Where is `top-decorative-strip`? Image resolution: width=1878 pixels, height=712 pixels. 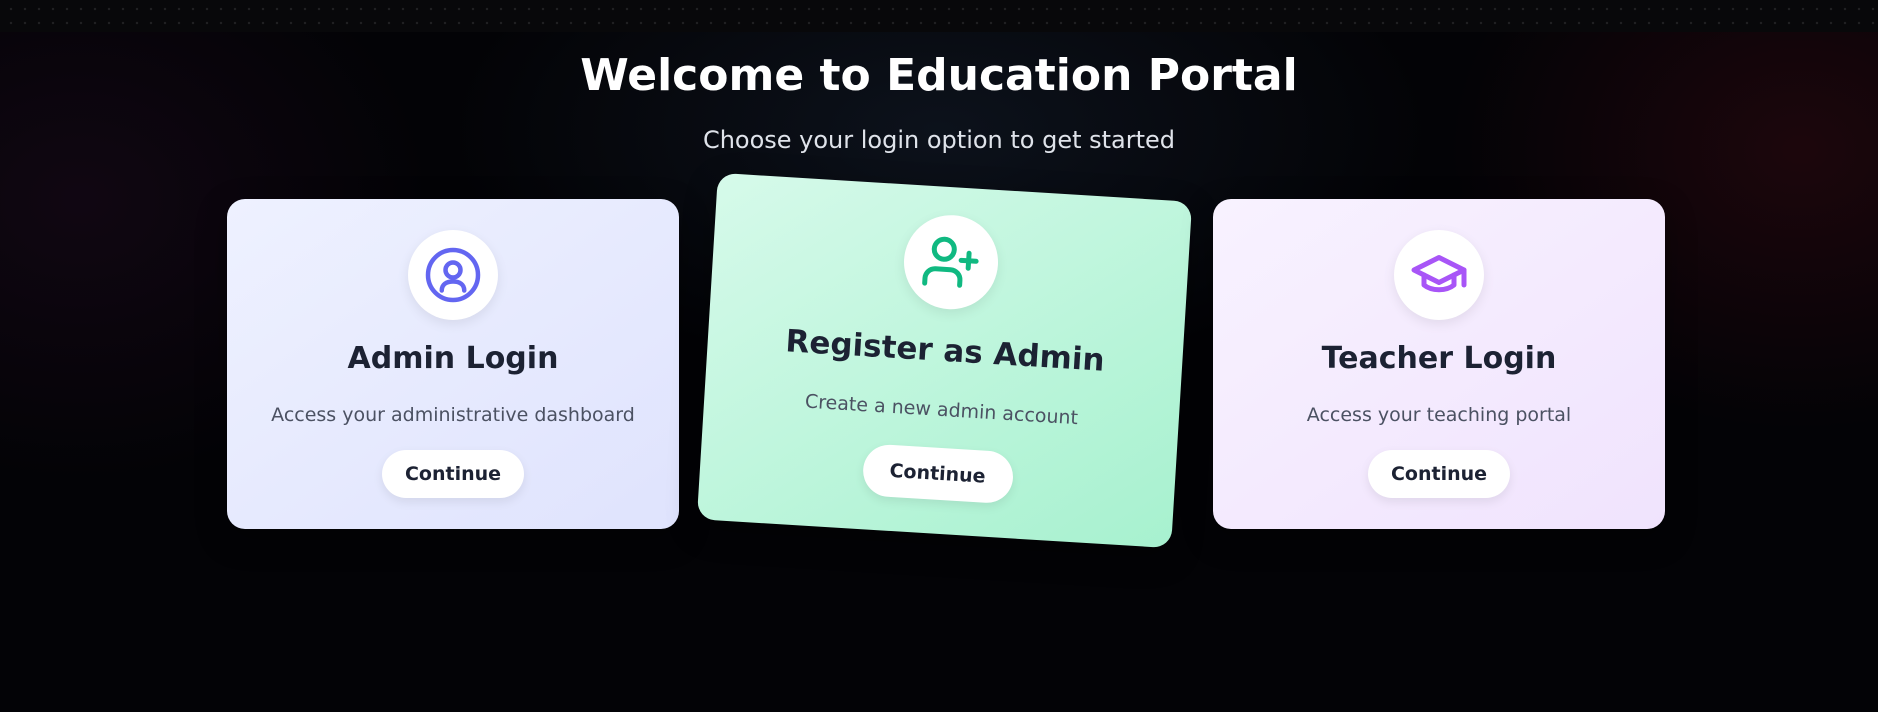 top-decorative-strip is located at coordinates (939, 16).